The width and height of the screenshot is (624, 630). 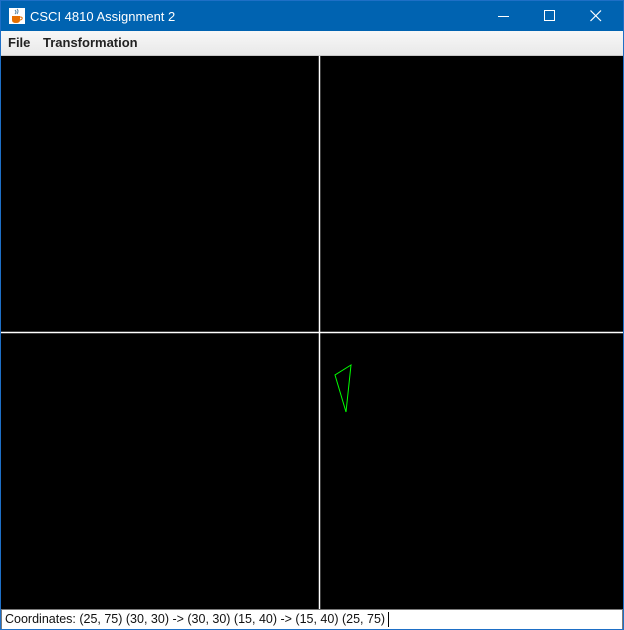 What do you see at coordinates (19, 43) in the screenshot?
I see `menu-file: File` at bounding box center [19, 43].